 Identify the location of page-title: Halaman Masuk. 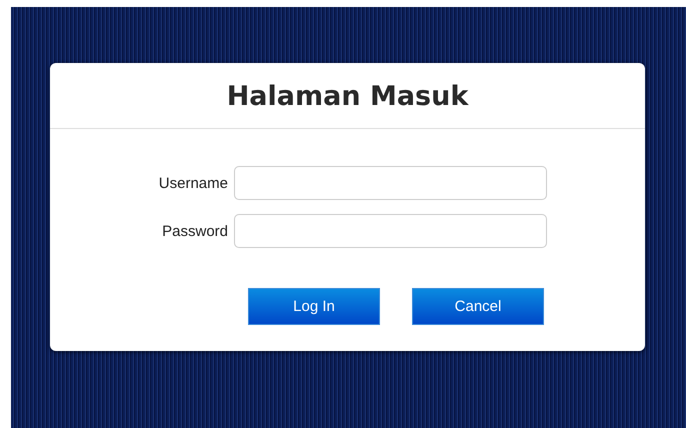
(347, 96).